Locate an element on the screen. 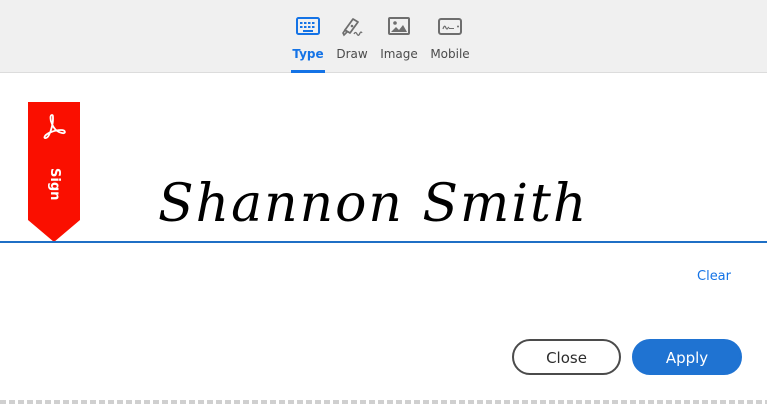 The height and width of the screenshot is (404, 767). pen-icon is located at coordinates (352, 27).